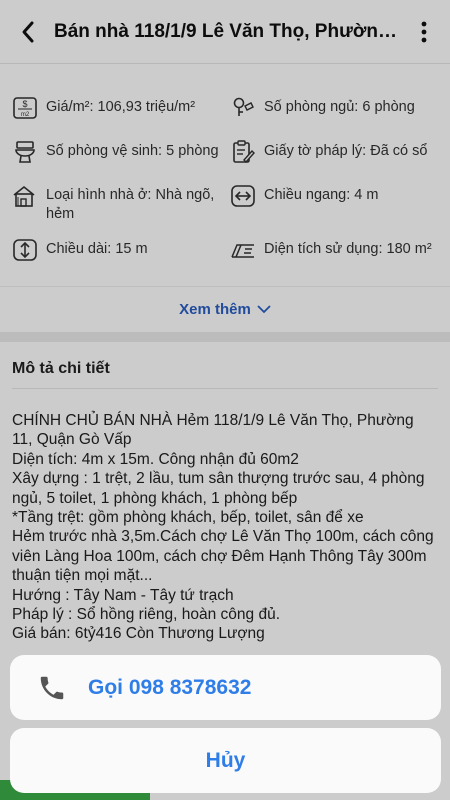 This screenshot has width=450, height=800. What do you see at coordinates (52, 688) in the screenshot?
I see `phone-icon` at bounding box center [52, 688].